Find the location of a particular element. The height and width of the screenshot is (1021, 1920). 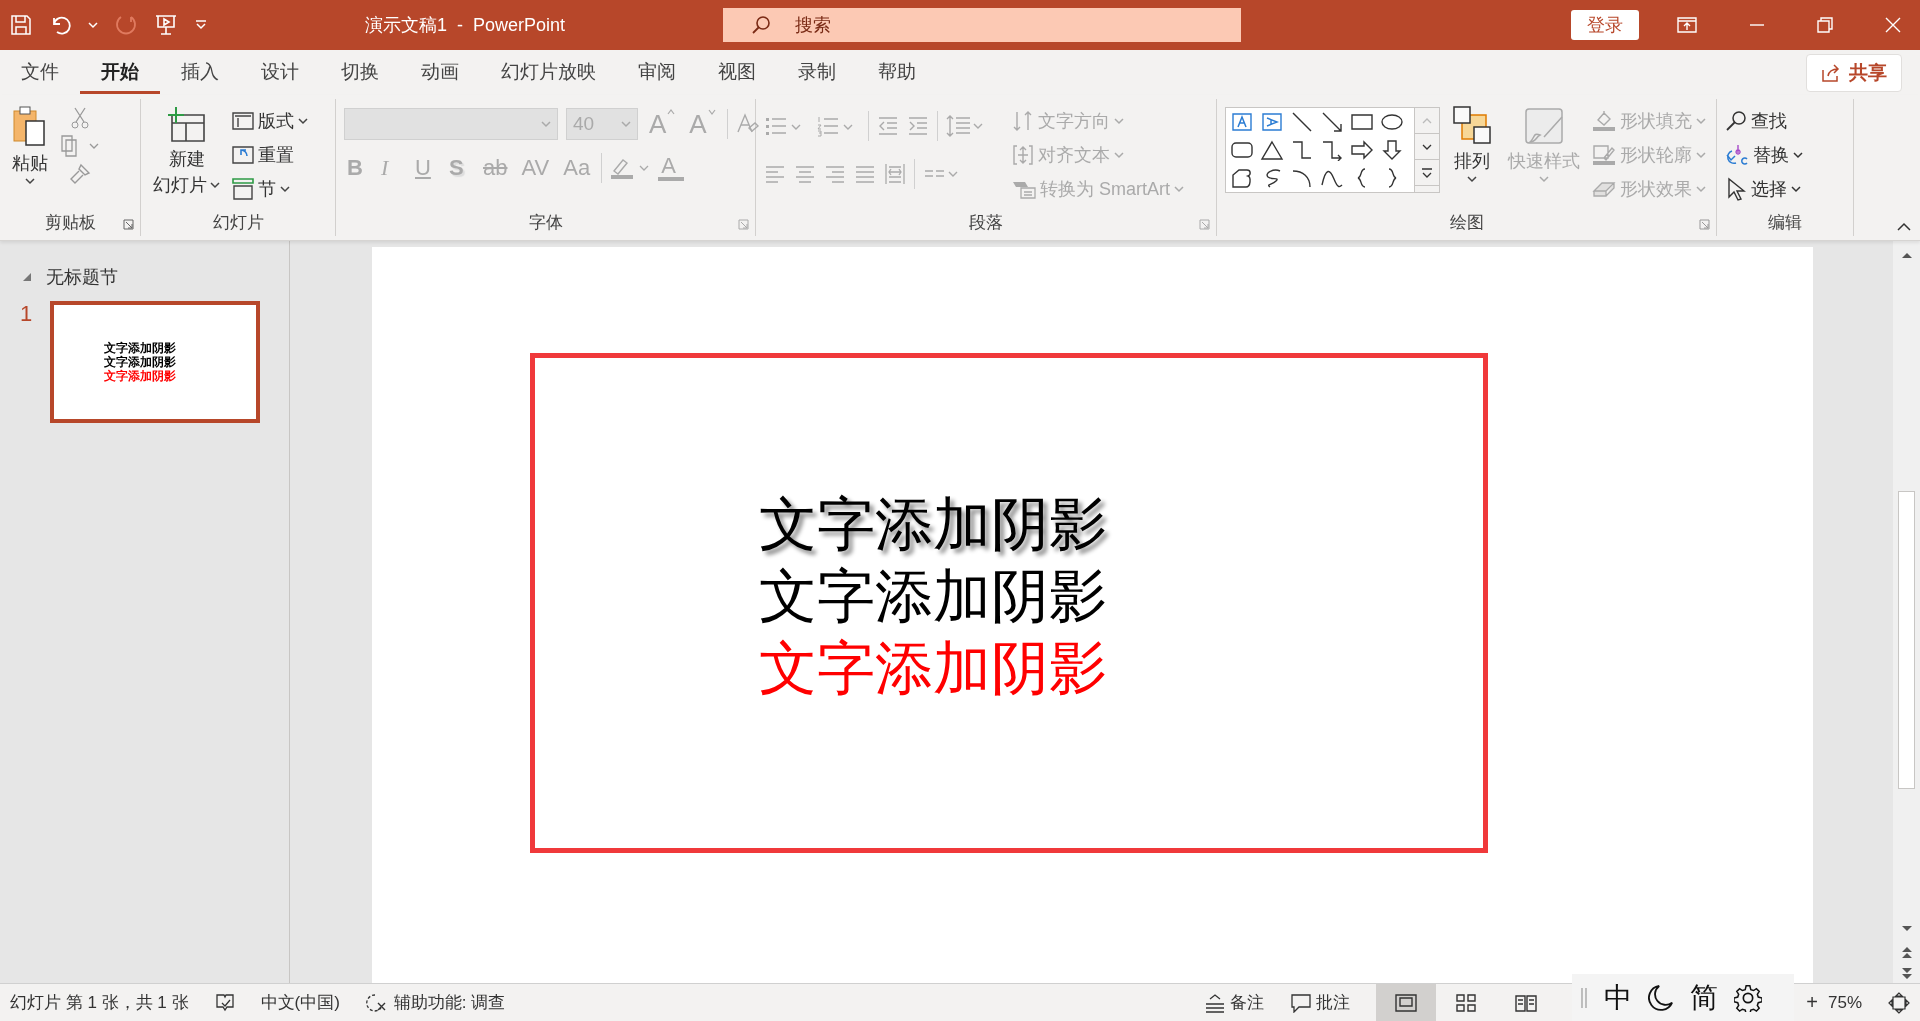

normal-view-button is located at coordinates (1406, 1002).